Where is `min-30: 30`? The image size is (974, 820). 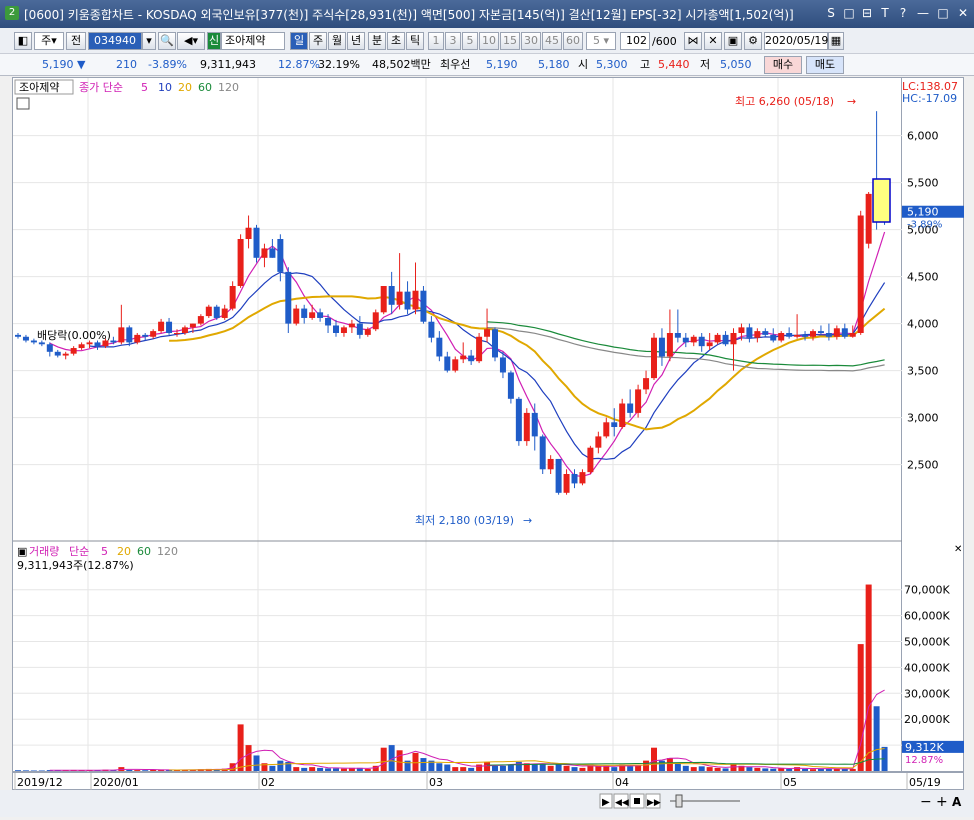
min-30: 30 is located at coordinates (531, 41).